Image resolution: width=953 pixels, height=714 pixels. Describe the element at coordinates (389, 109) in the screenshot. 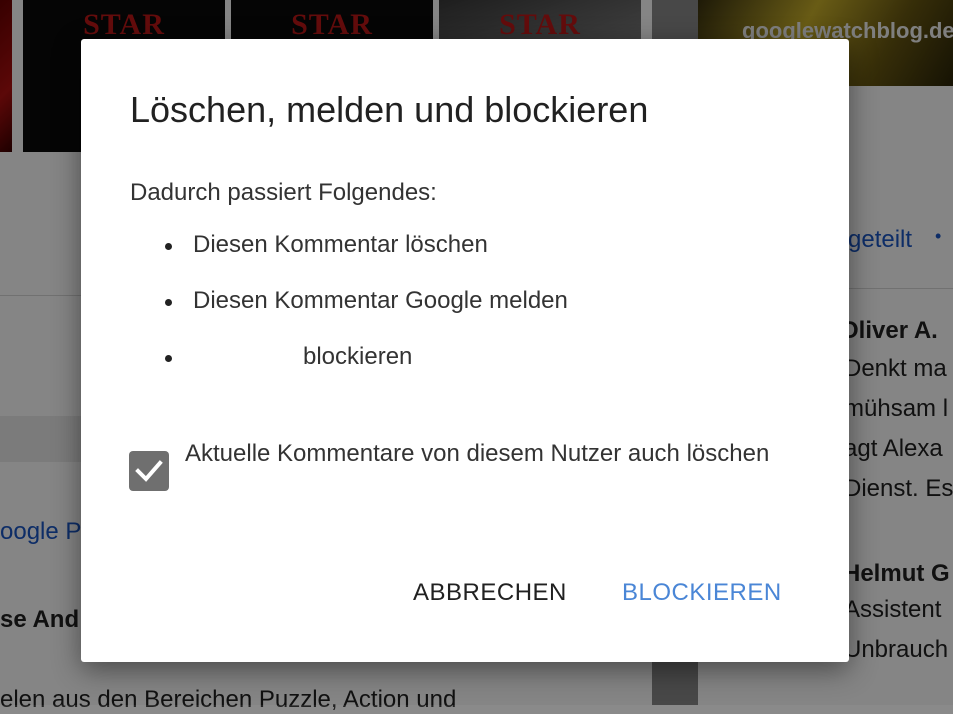

I see `dialog-title: Löschen, melden und blockieren` at that location.